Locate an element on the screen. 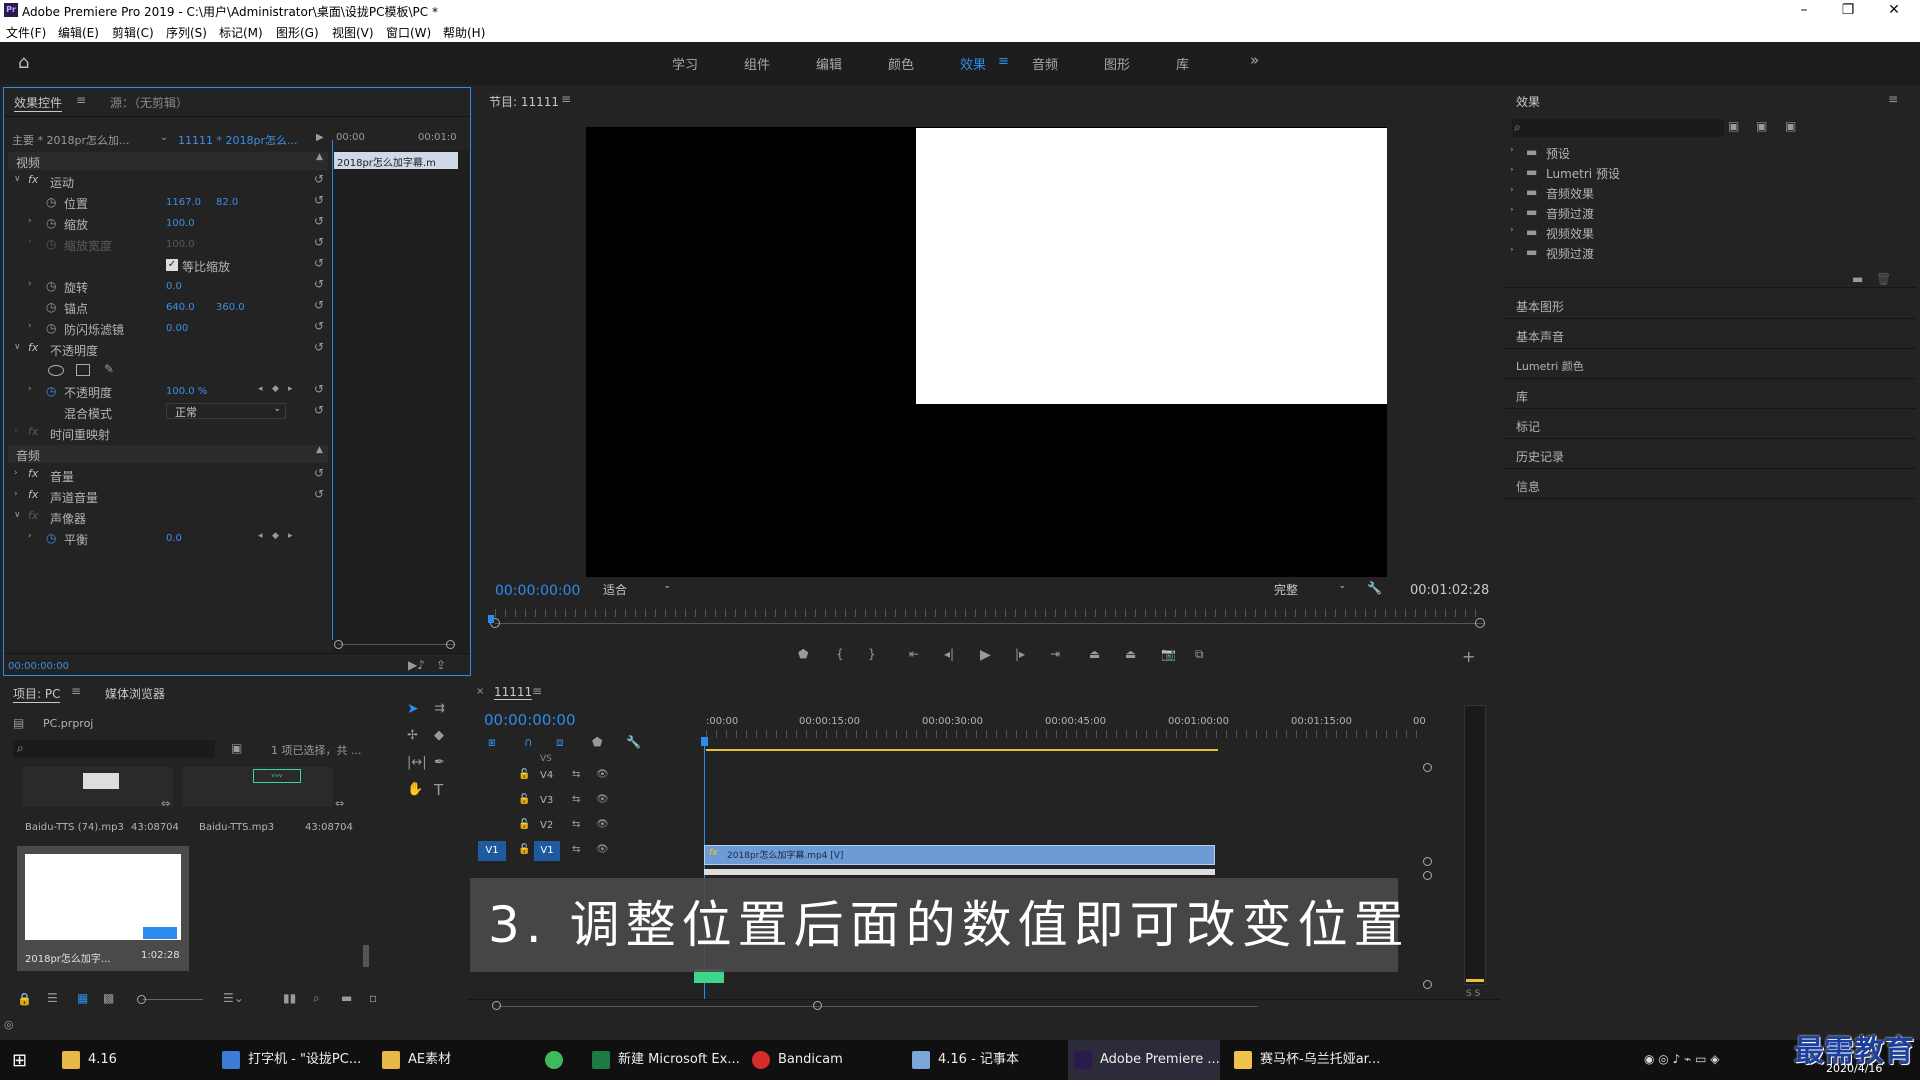  ellipse-mask-icon is located at coordinates (56, 370).